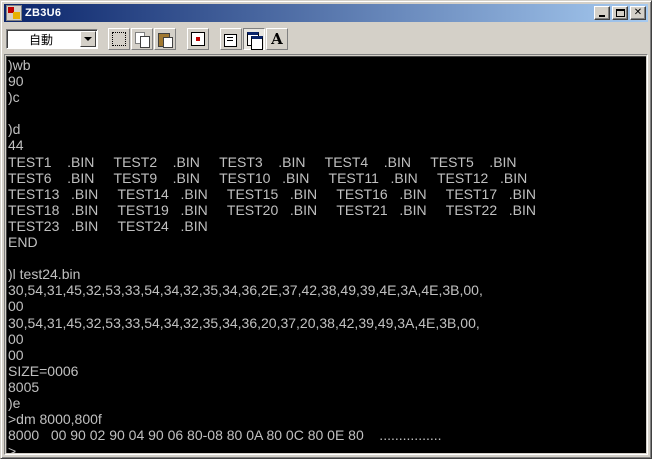  What do you see at coordinates (14, 13) in the screenshot?
I see `app-icon` at bounding box center [14, 13].